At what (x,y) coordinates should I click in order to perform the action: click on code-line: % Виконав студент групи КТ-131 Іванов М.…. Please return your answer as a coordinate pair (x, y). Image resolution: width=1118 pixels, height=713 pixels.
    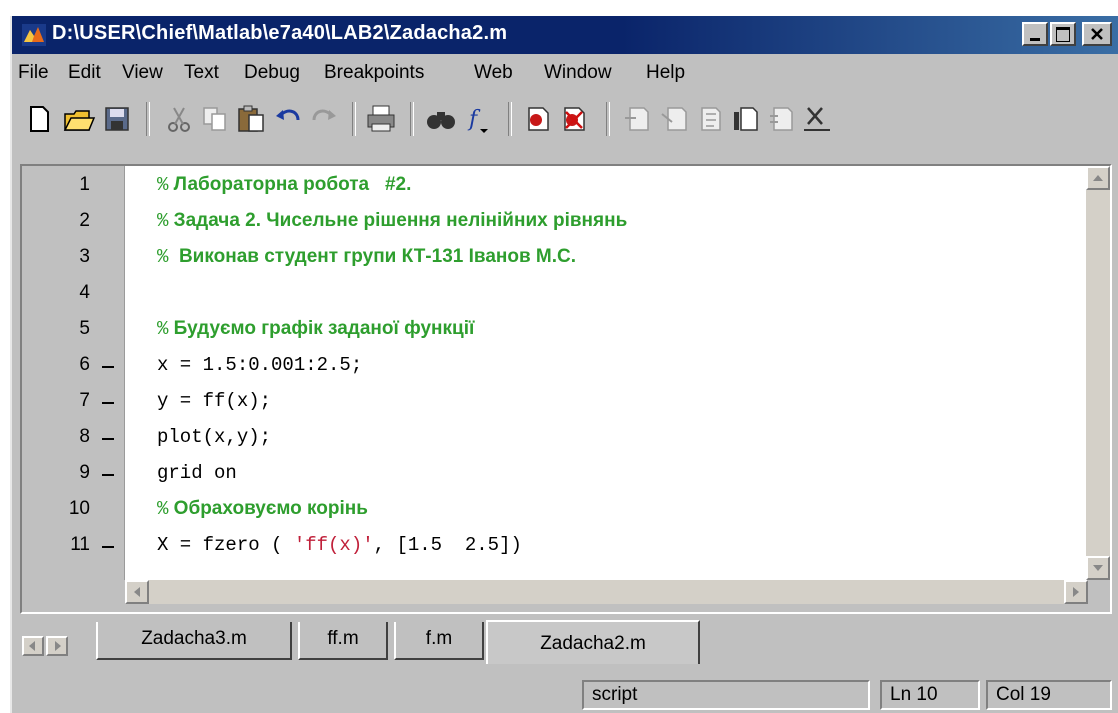
    Looking at the image, I should click on (366, 257).